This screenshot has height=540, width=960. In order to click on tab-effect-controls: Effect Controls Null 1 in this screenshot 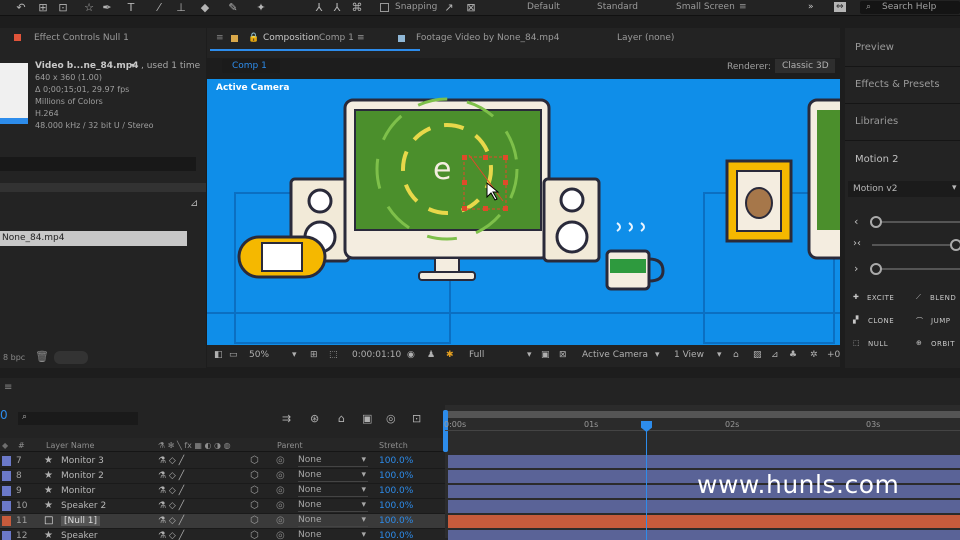, I will do `click(81, 38)`.